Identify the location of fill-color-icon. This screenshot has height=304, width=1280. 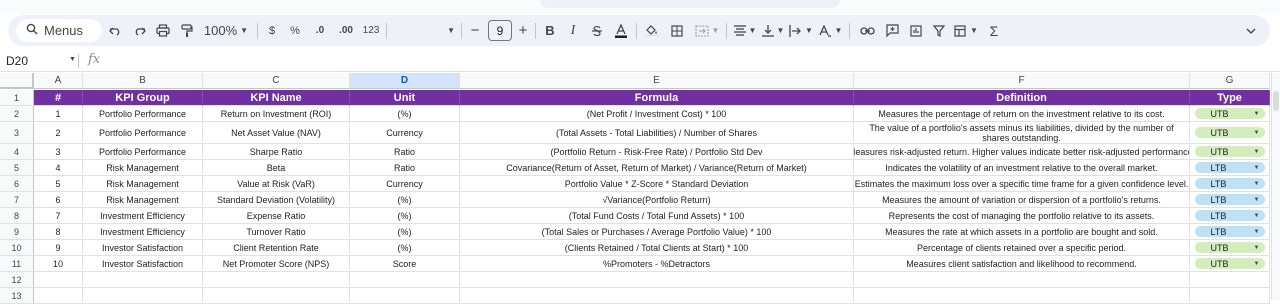
(652, 30).